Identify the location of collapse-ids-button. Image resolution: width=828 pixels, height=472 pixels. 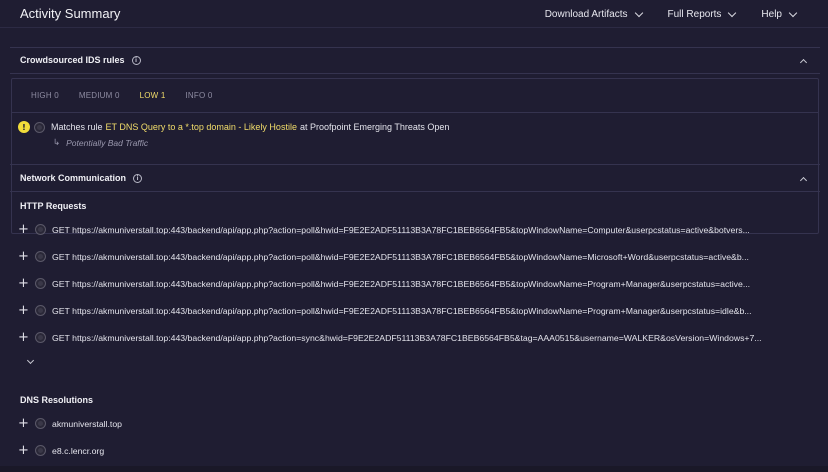
(803, 62).